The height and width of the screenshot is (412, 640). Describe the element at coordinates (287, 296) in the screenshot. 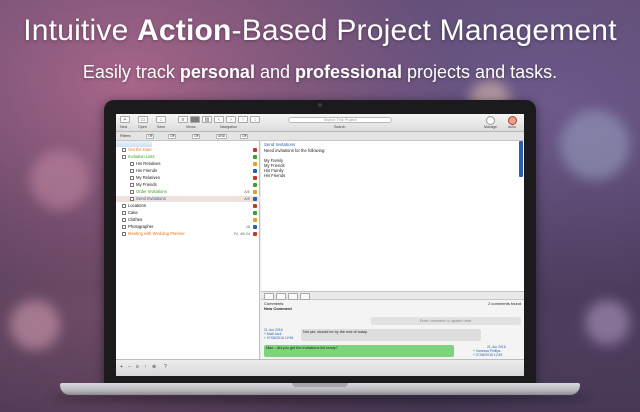

I see `comment-tools` at that location.